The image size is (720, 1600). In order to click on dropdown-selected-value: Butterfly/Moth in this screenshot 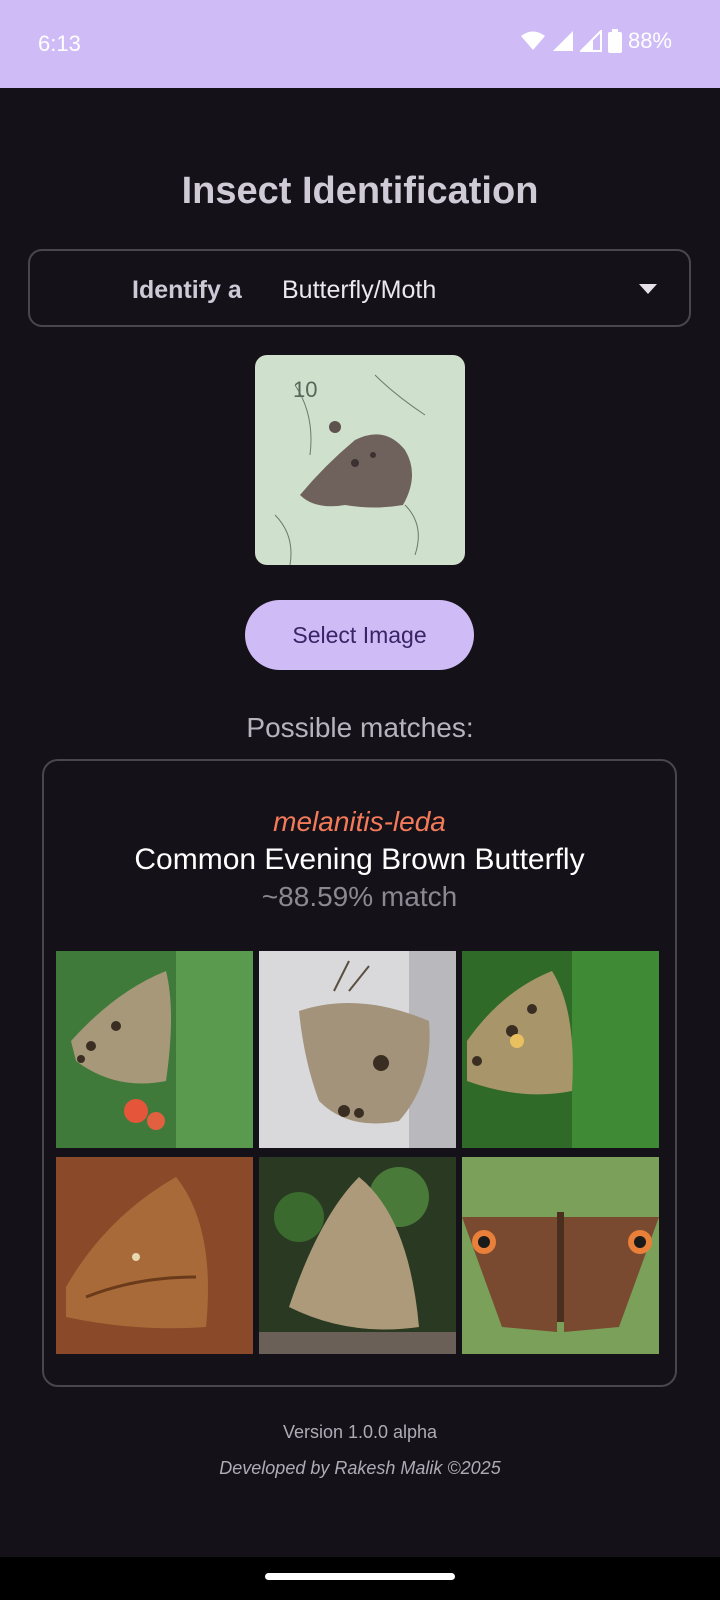, I will do `click(359, 290)`.